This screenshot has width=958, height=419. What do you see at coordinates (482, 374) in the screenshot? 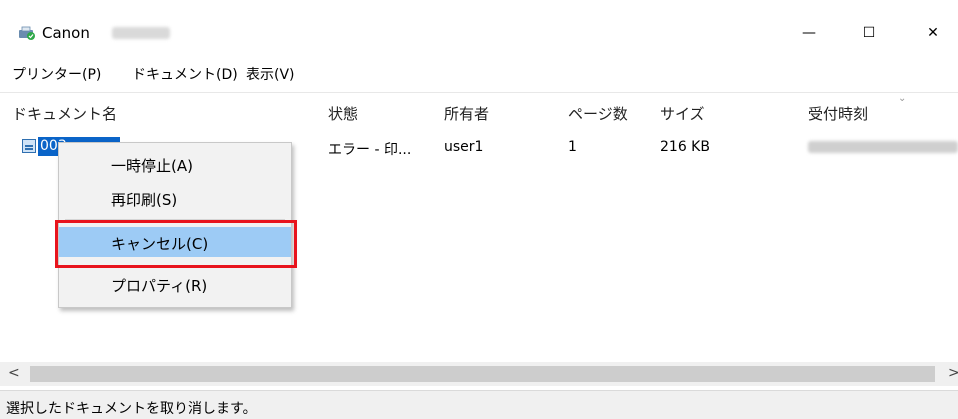
I see `scrollbar-thumb` at bounding box center [482, 374].